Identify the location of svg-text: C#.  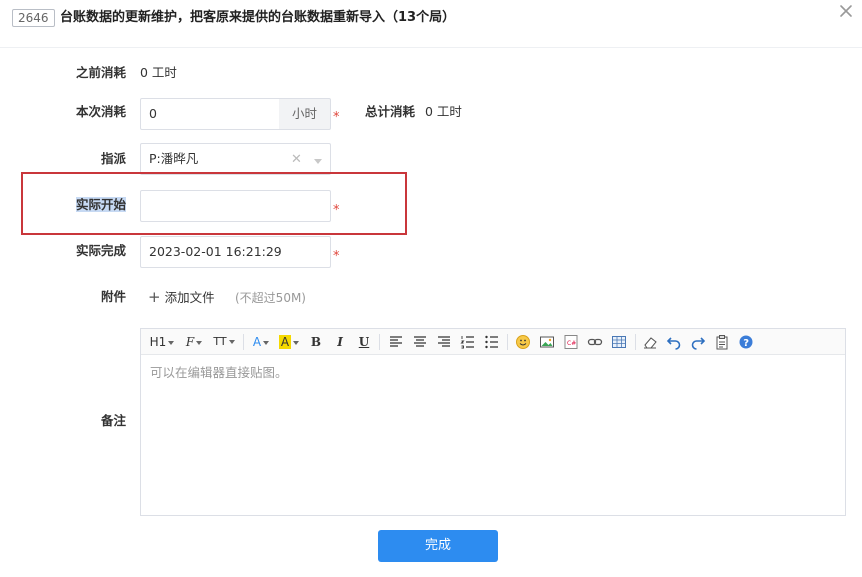
(571, 343).